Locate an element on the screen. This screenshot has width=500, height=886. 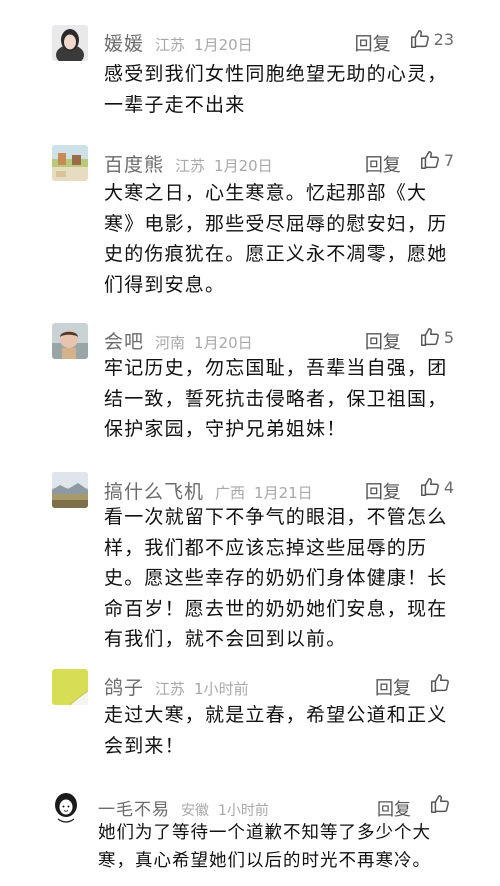
comment-text: 走过大寒，就是立春，希望公道和正义 会到来！ is located at coordinates (284, 730).